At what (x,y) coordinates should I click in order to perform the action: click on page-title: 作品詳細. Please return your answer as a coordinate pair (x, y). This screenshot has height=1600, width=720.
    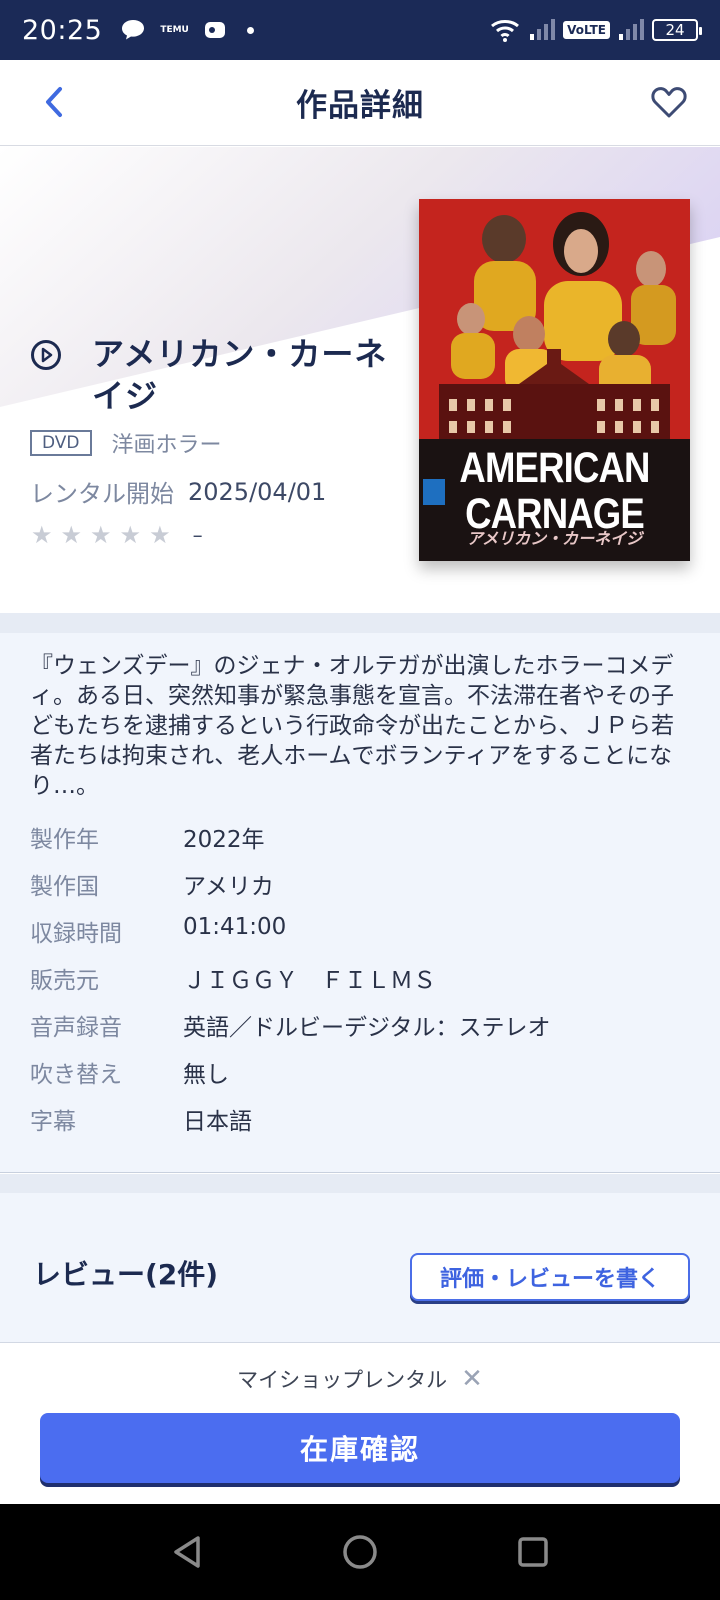
    Looking at the image, I should click on (360, 106).